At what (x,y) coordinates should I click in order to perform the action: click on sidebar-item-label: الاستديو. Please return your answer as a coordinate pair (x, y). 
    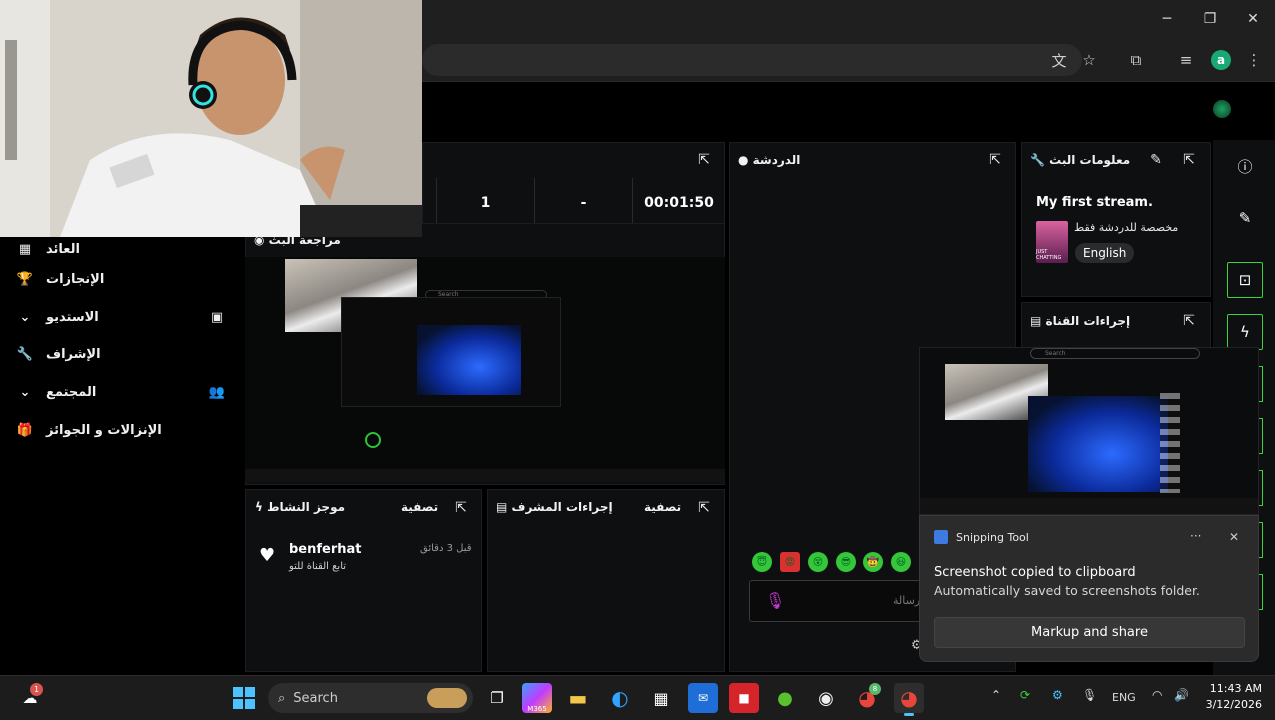
    Looking at the image, I should click on (72, 317).